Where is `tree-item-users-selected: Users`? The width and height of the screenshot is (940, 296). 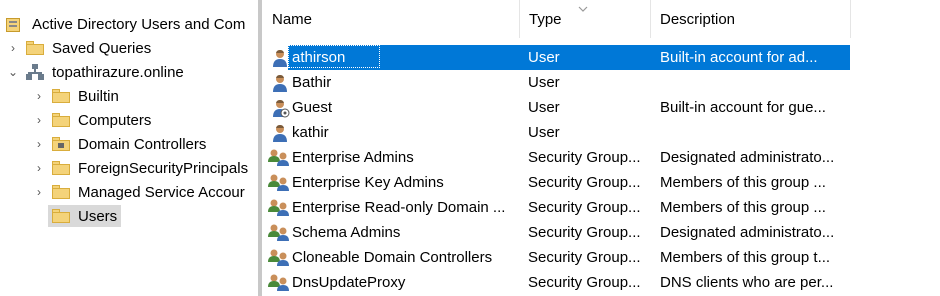
tree-item-users-selected: Users is located at coordinates (85, 216).